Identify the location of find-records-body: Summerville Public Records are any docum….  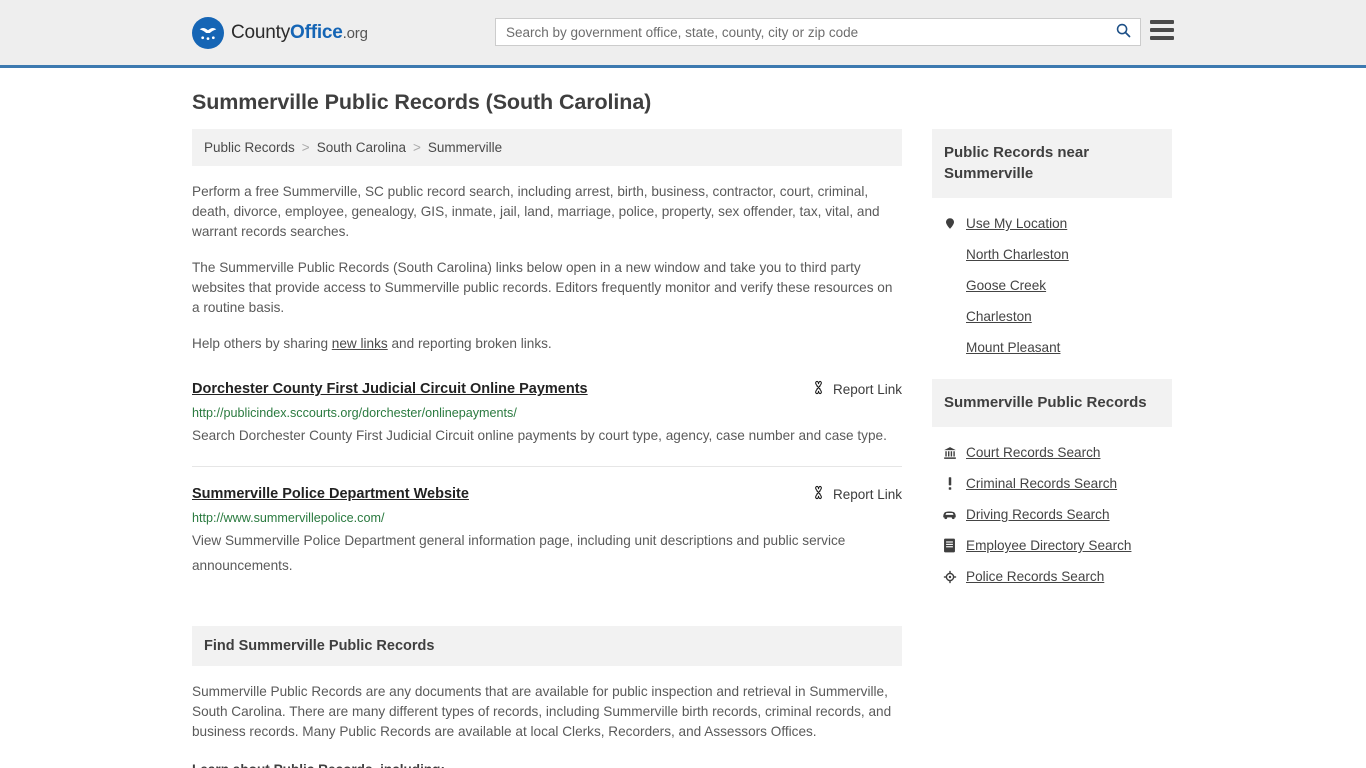
(542, 711).